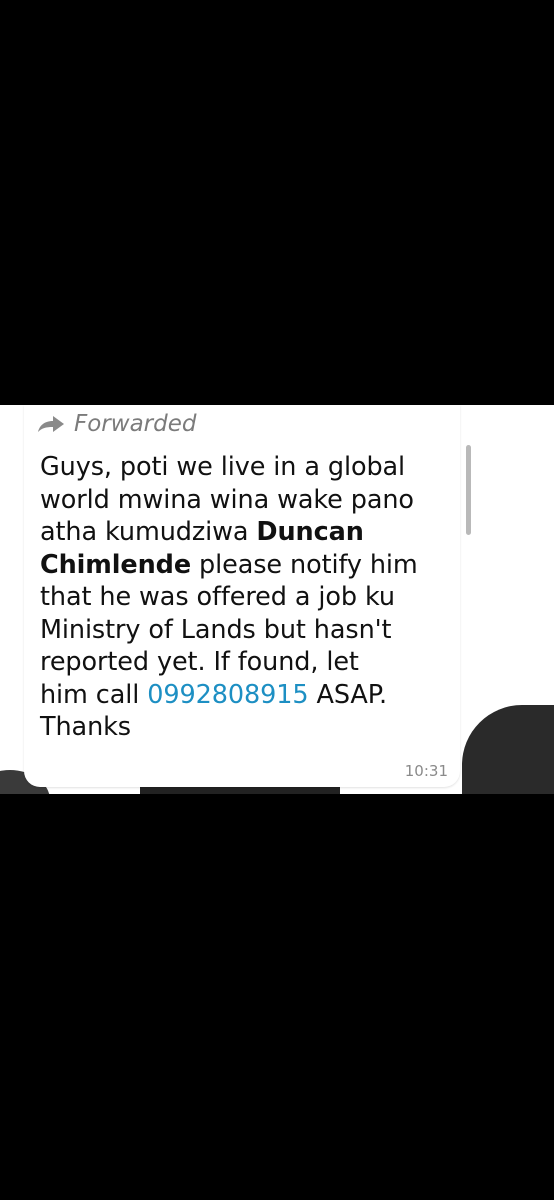 This screenshot has width=554, height=1200. I want to click on message-line: Chimlende please notify him, so click(246, 565).